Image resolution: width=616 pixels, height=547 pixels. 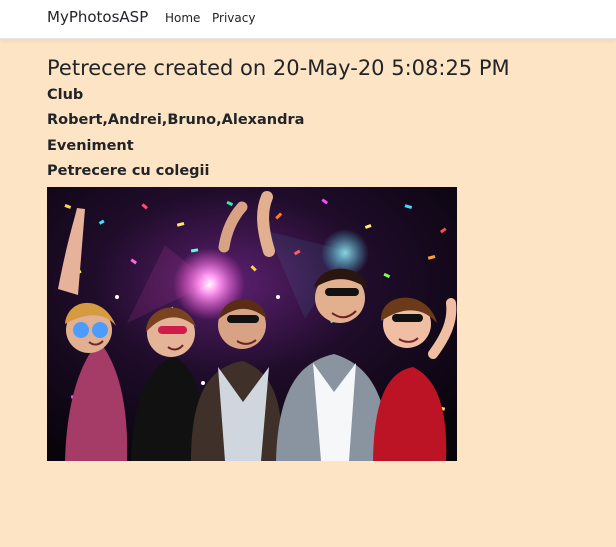 I want to click on people-list: Robert,Andrei,Bruno,Alexandra, so click(x=176, y=120).